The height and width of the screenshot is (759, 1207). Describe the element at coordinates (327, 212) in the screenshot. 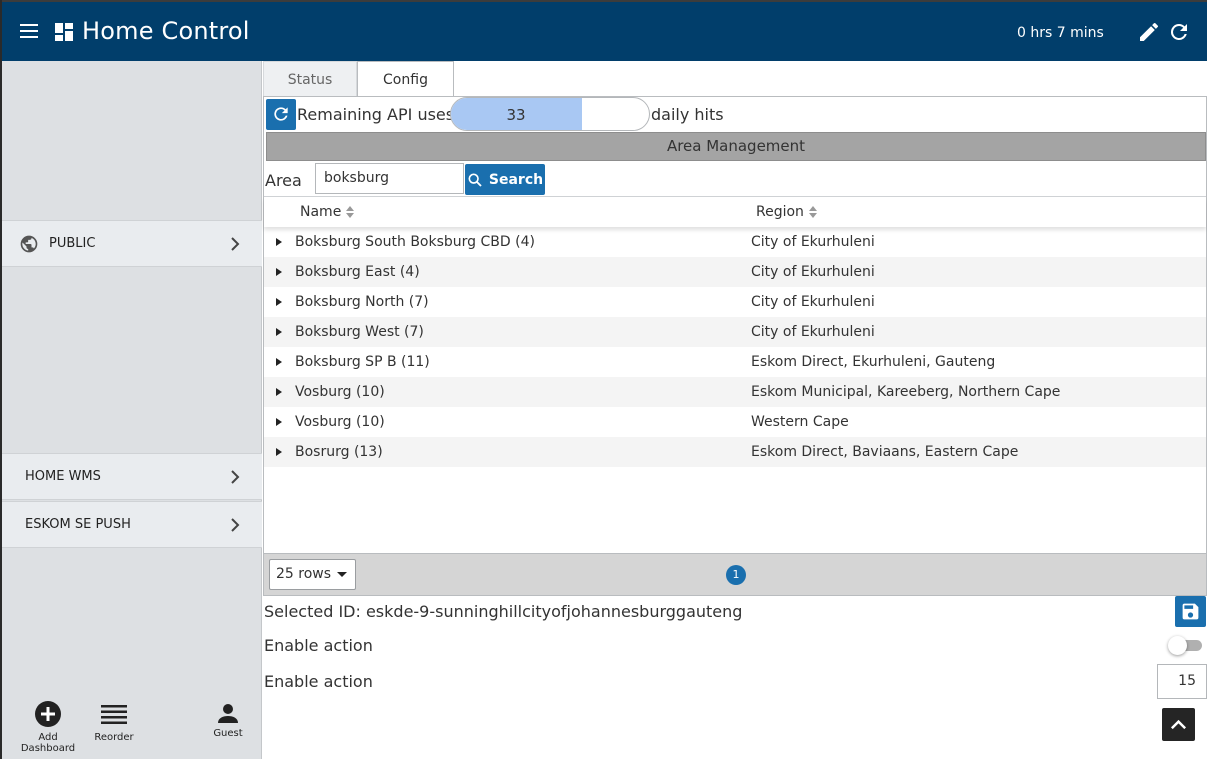

I see `column-header-name: Name` at that location.